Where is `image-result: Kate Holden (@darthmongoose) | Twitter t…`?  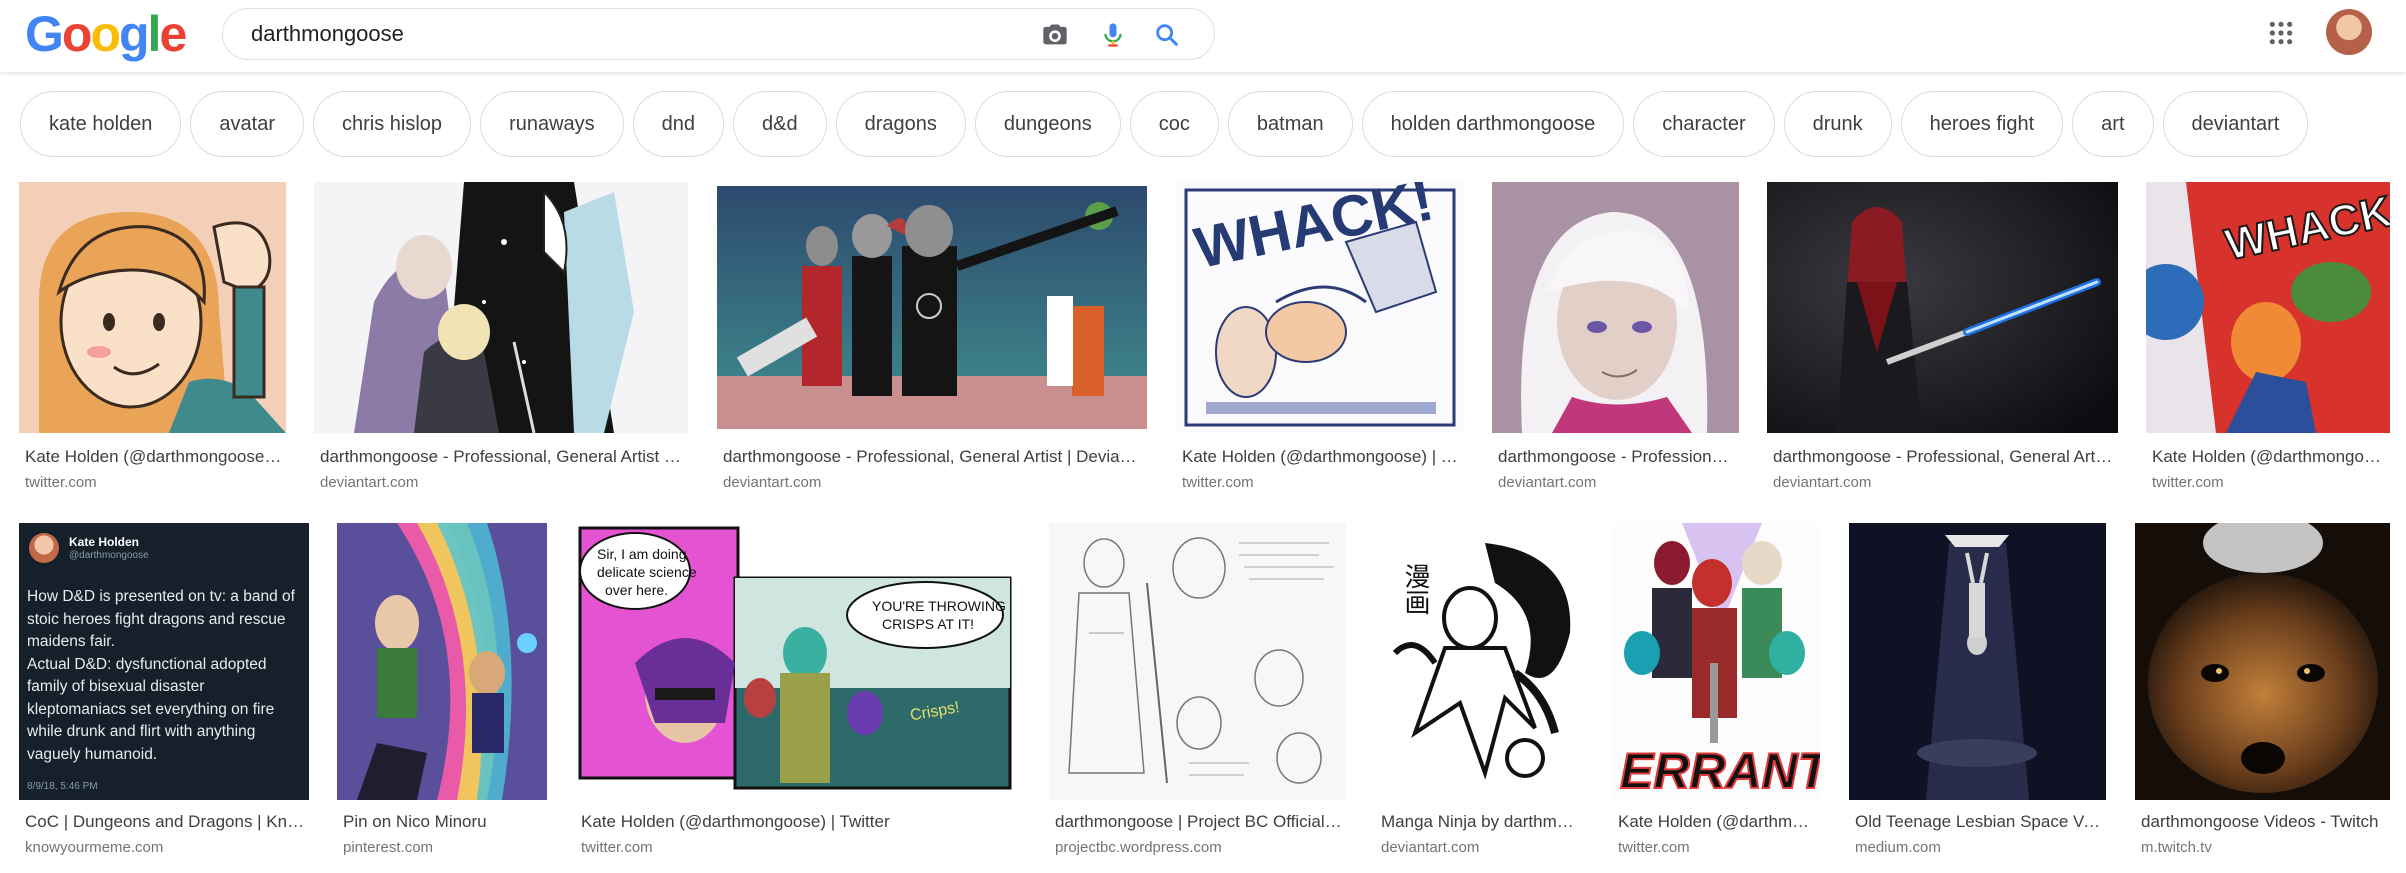
image-result: Kate Holden (@darthmongoose) | Twitter t… is located at coordinates (152, 340).